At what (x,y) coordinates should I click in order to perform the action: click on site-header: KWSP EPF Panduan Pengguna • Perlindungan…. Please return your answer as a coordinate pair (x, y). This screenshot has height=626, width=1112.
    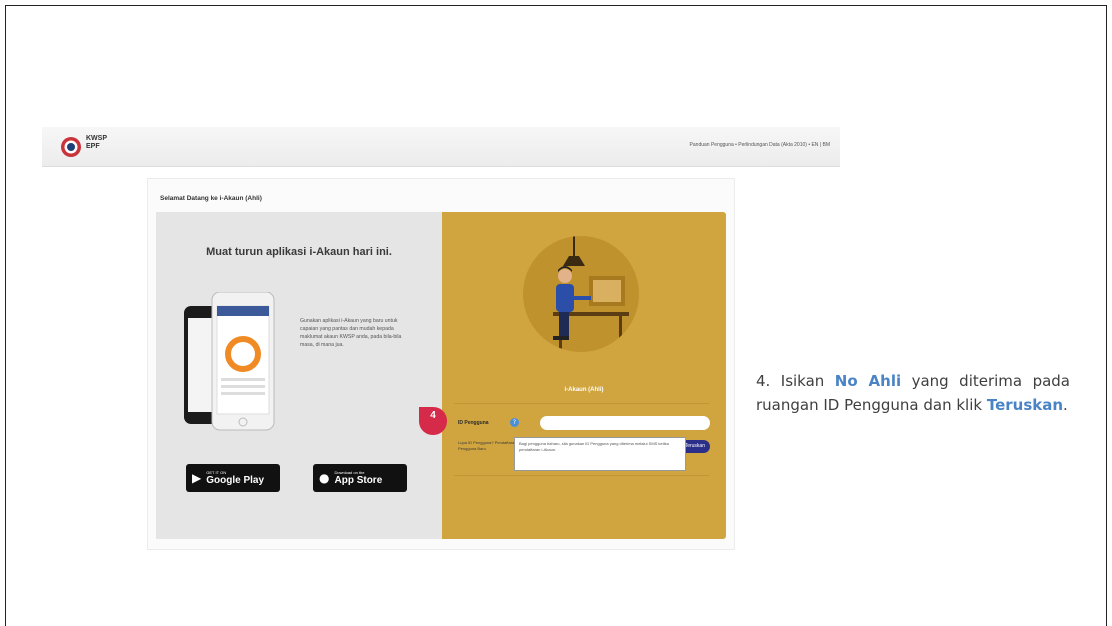
    Looking at the image, I should click on (441, 147).